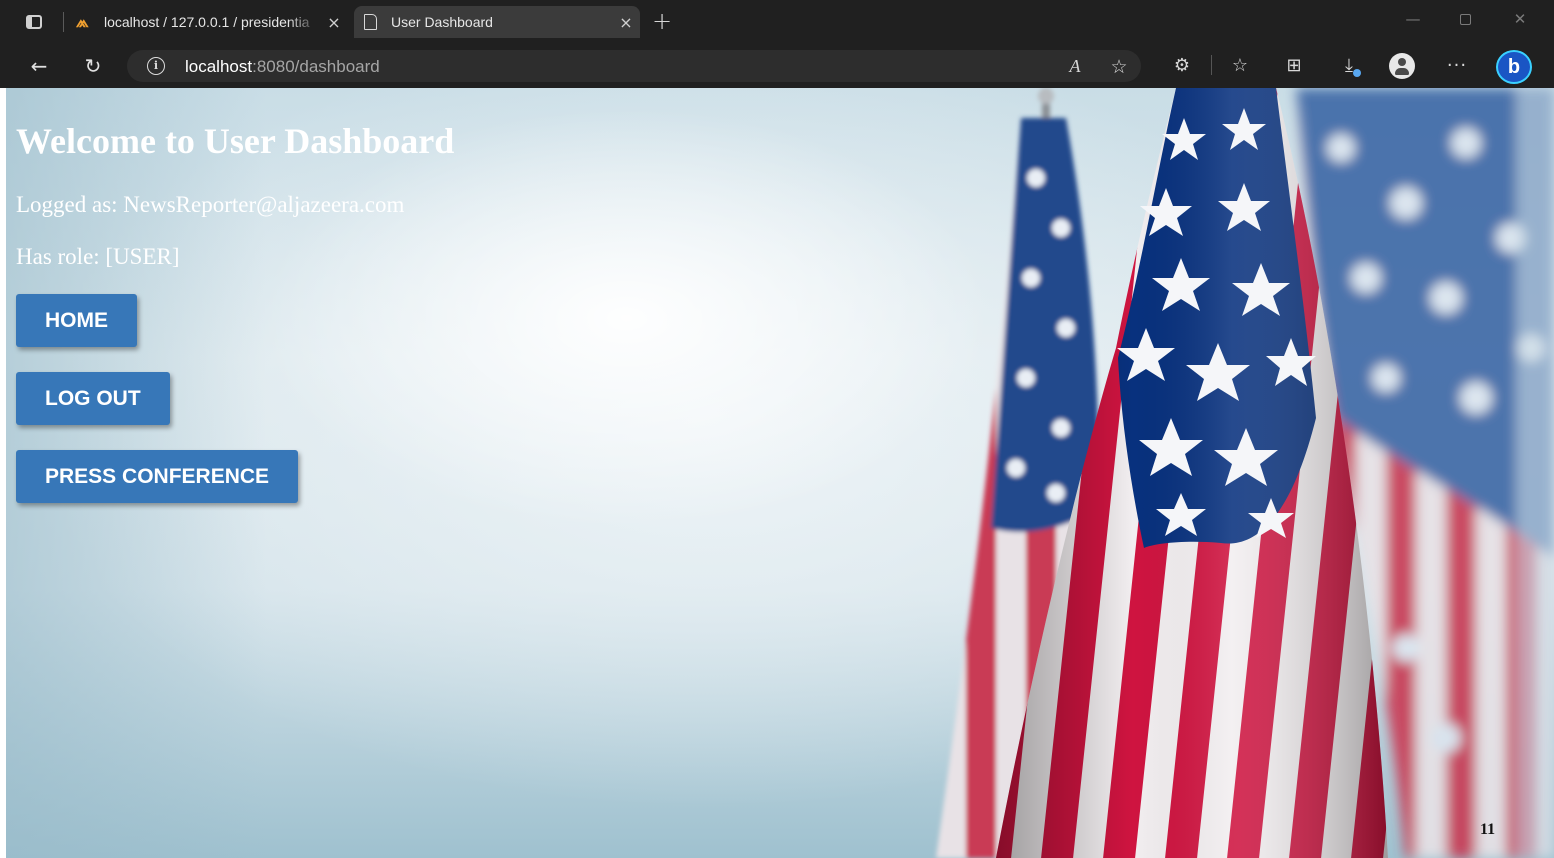 This screenshot has width=1554, height=858. I want to click on back-button: ←, so click(39, 66).